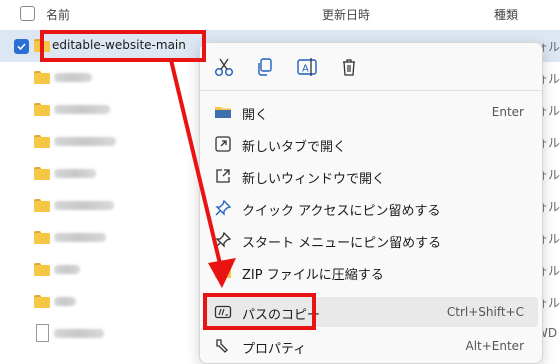 The image size is (560, 364). Describe the element at coordinates (202, 173) in the screenshot. I see `annotation-arrow` at that location.